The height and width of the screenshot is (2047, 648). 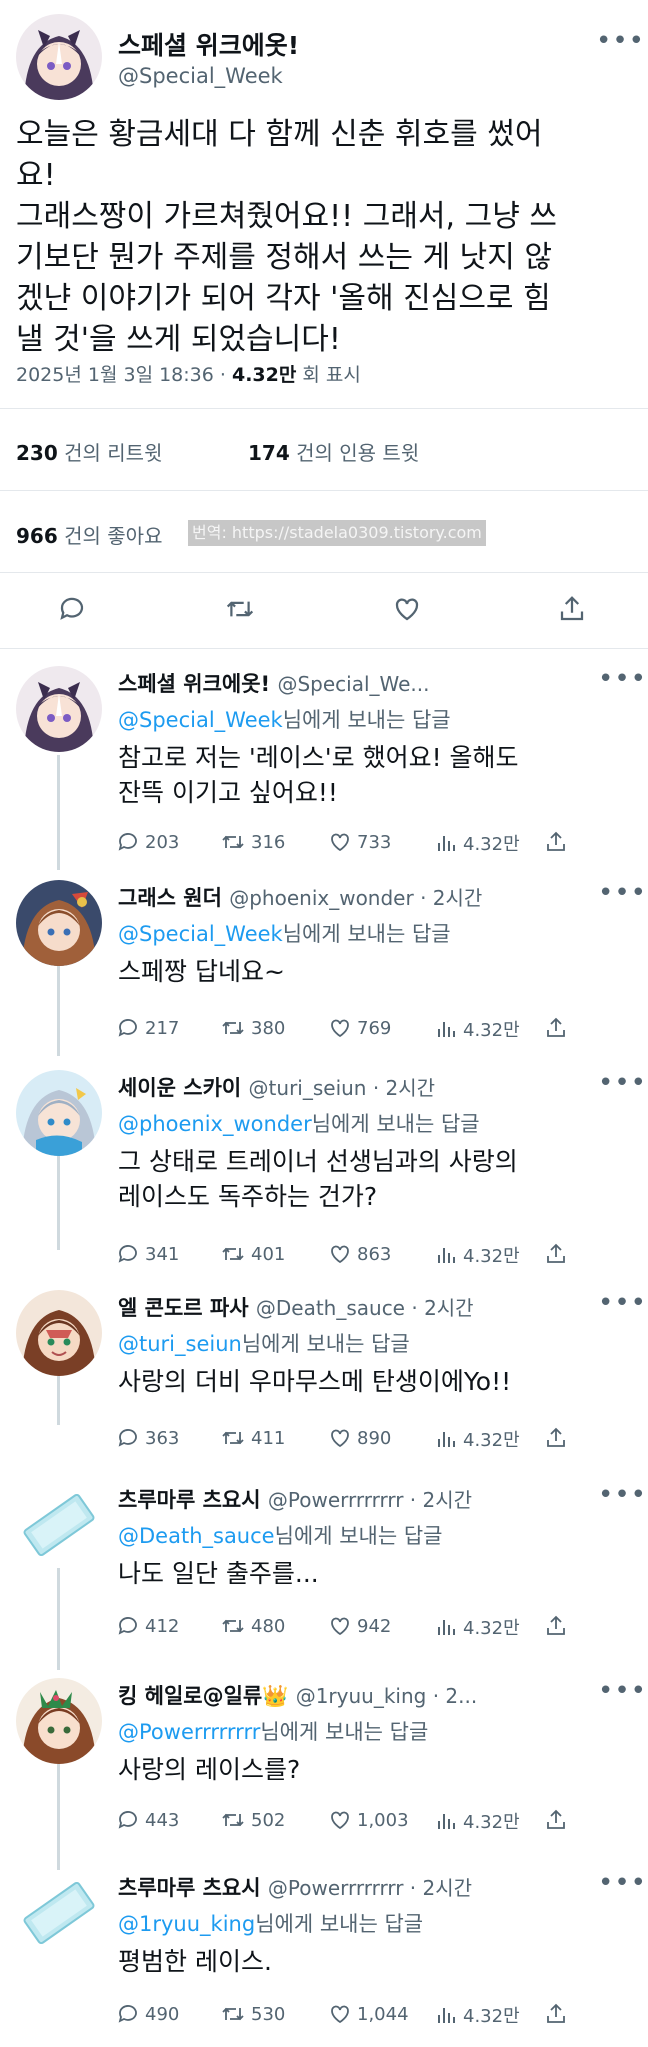 What do you see at coordinates (183, 1308) in the screenshot?
I see `display-name: 엘 콘도르 파사` at bounding box center [183, 1308].